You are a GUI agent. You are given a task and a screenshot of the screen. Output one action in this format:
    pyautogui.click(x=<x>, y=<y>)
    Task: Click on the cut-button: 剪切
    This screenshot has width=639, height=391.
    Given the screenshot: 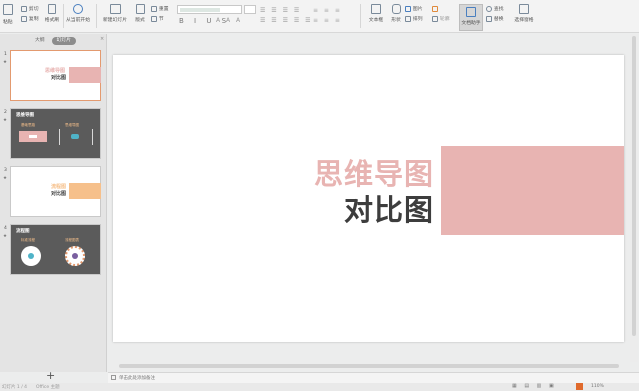 What is the action you would take?
    pyautogui.click(x=30, y=8)
    